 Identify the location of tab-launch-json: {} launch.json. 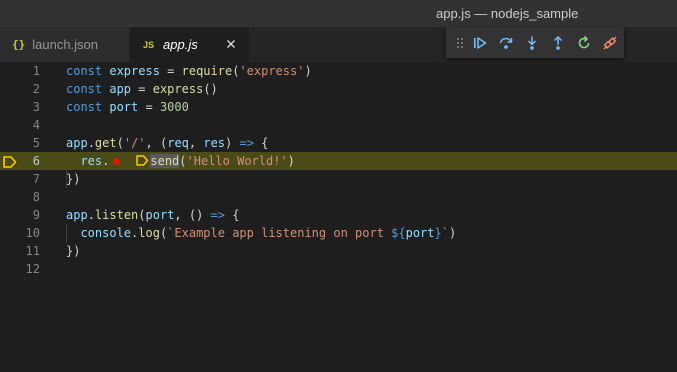
(65, 44).